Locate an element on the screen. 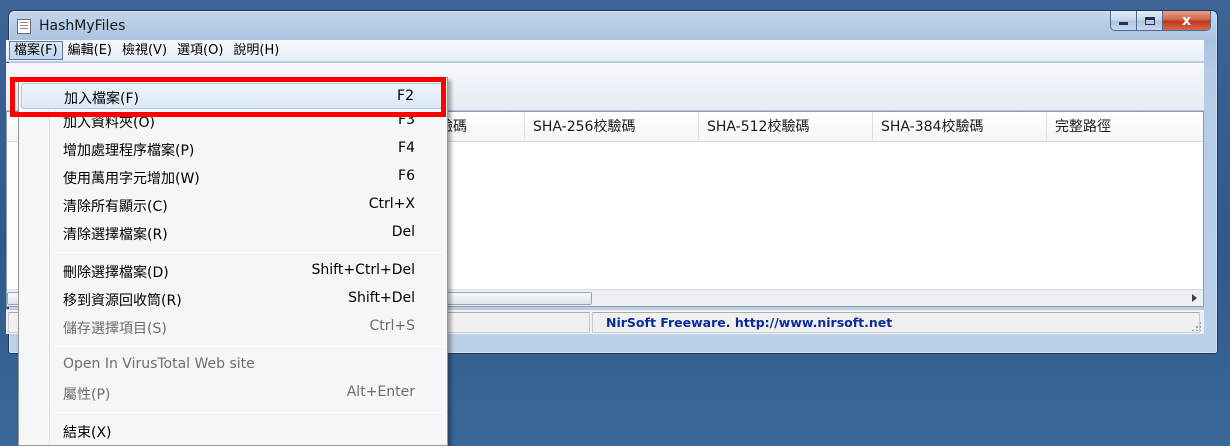  menu-item-add-by-wildcard: 使用萬用字元增加(W) F6 is located at coordinates (233, 177).